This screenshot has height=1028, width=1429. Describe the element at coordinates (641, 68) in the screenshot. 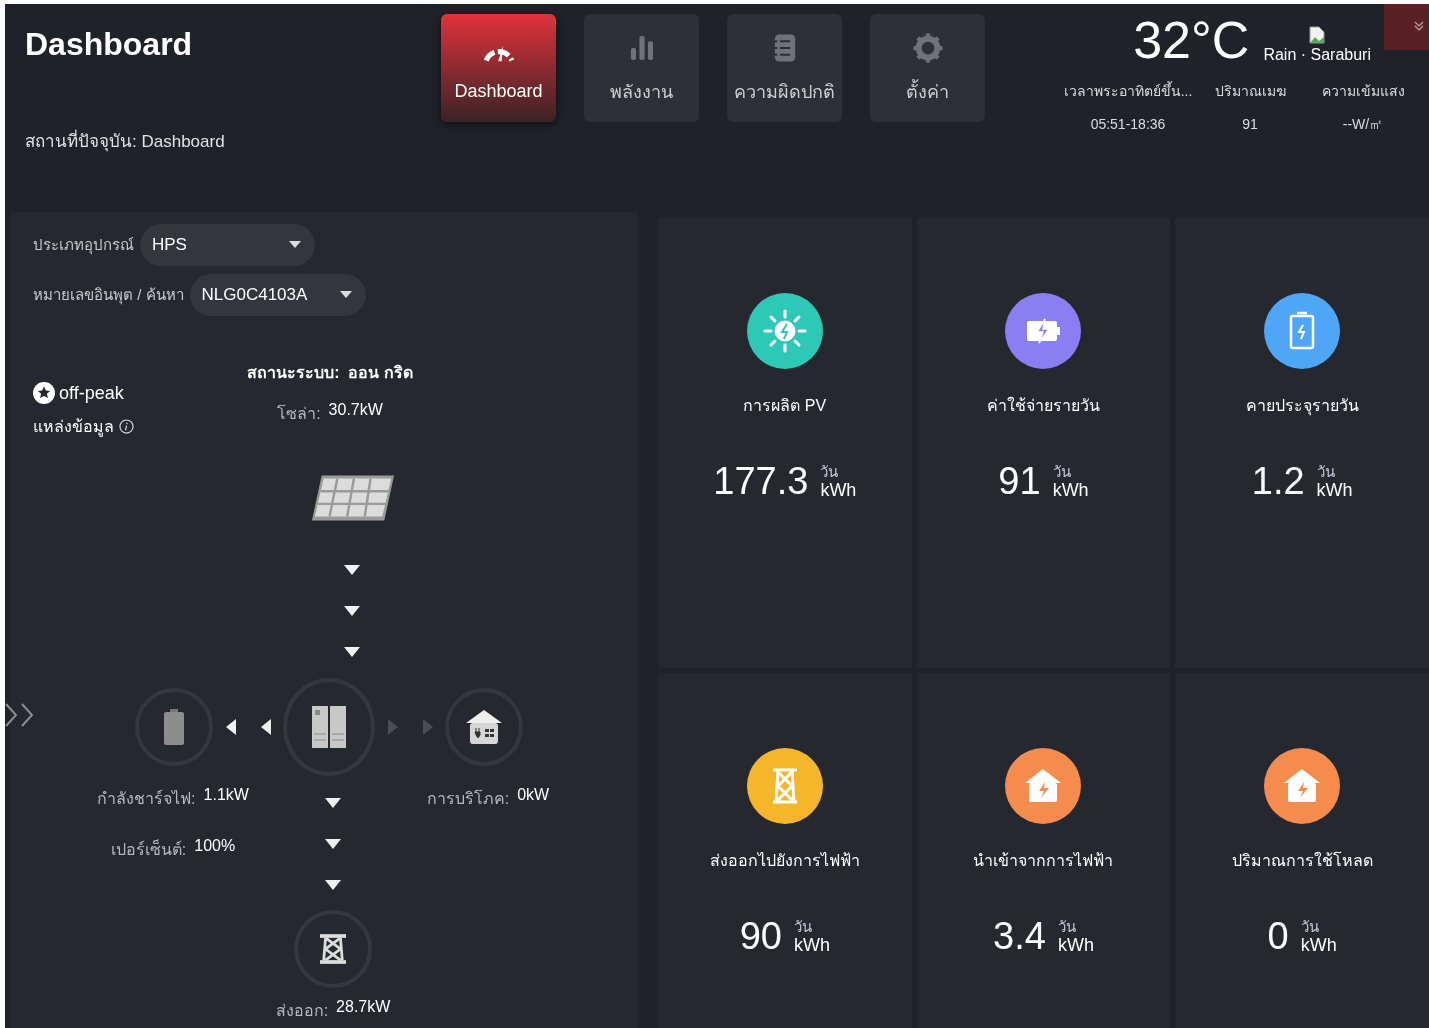

I see `nav-tab: พลังงาน` at that location.